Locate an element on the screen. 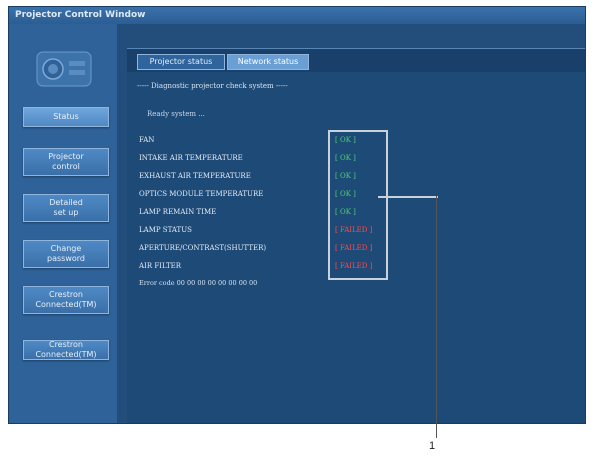 This screenshot has width=594, height=457. sidebar-item-change-password: Change password is located at coordinates (66, 254).